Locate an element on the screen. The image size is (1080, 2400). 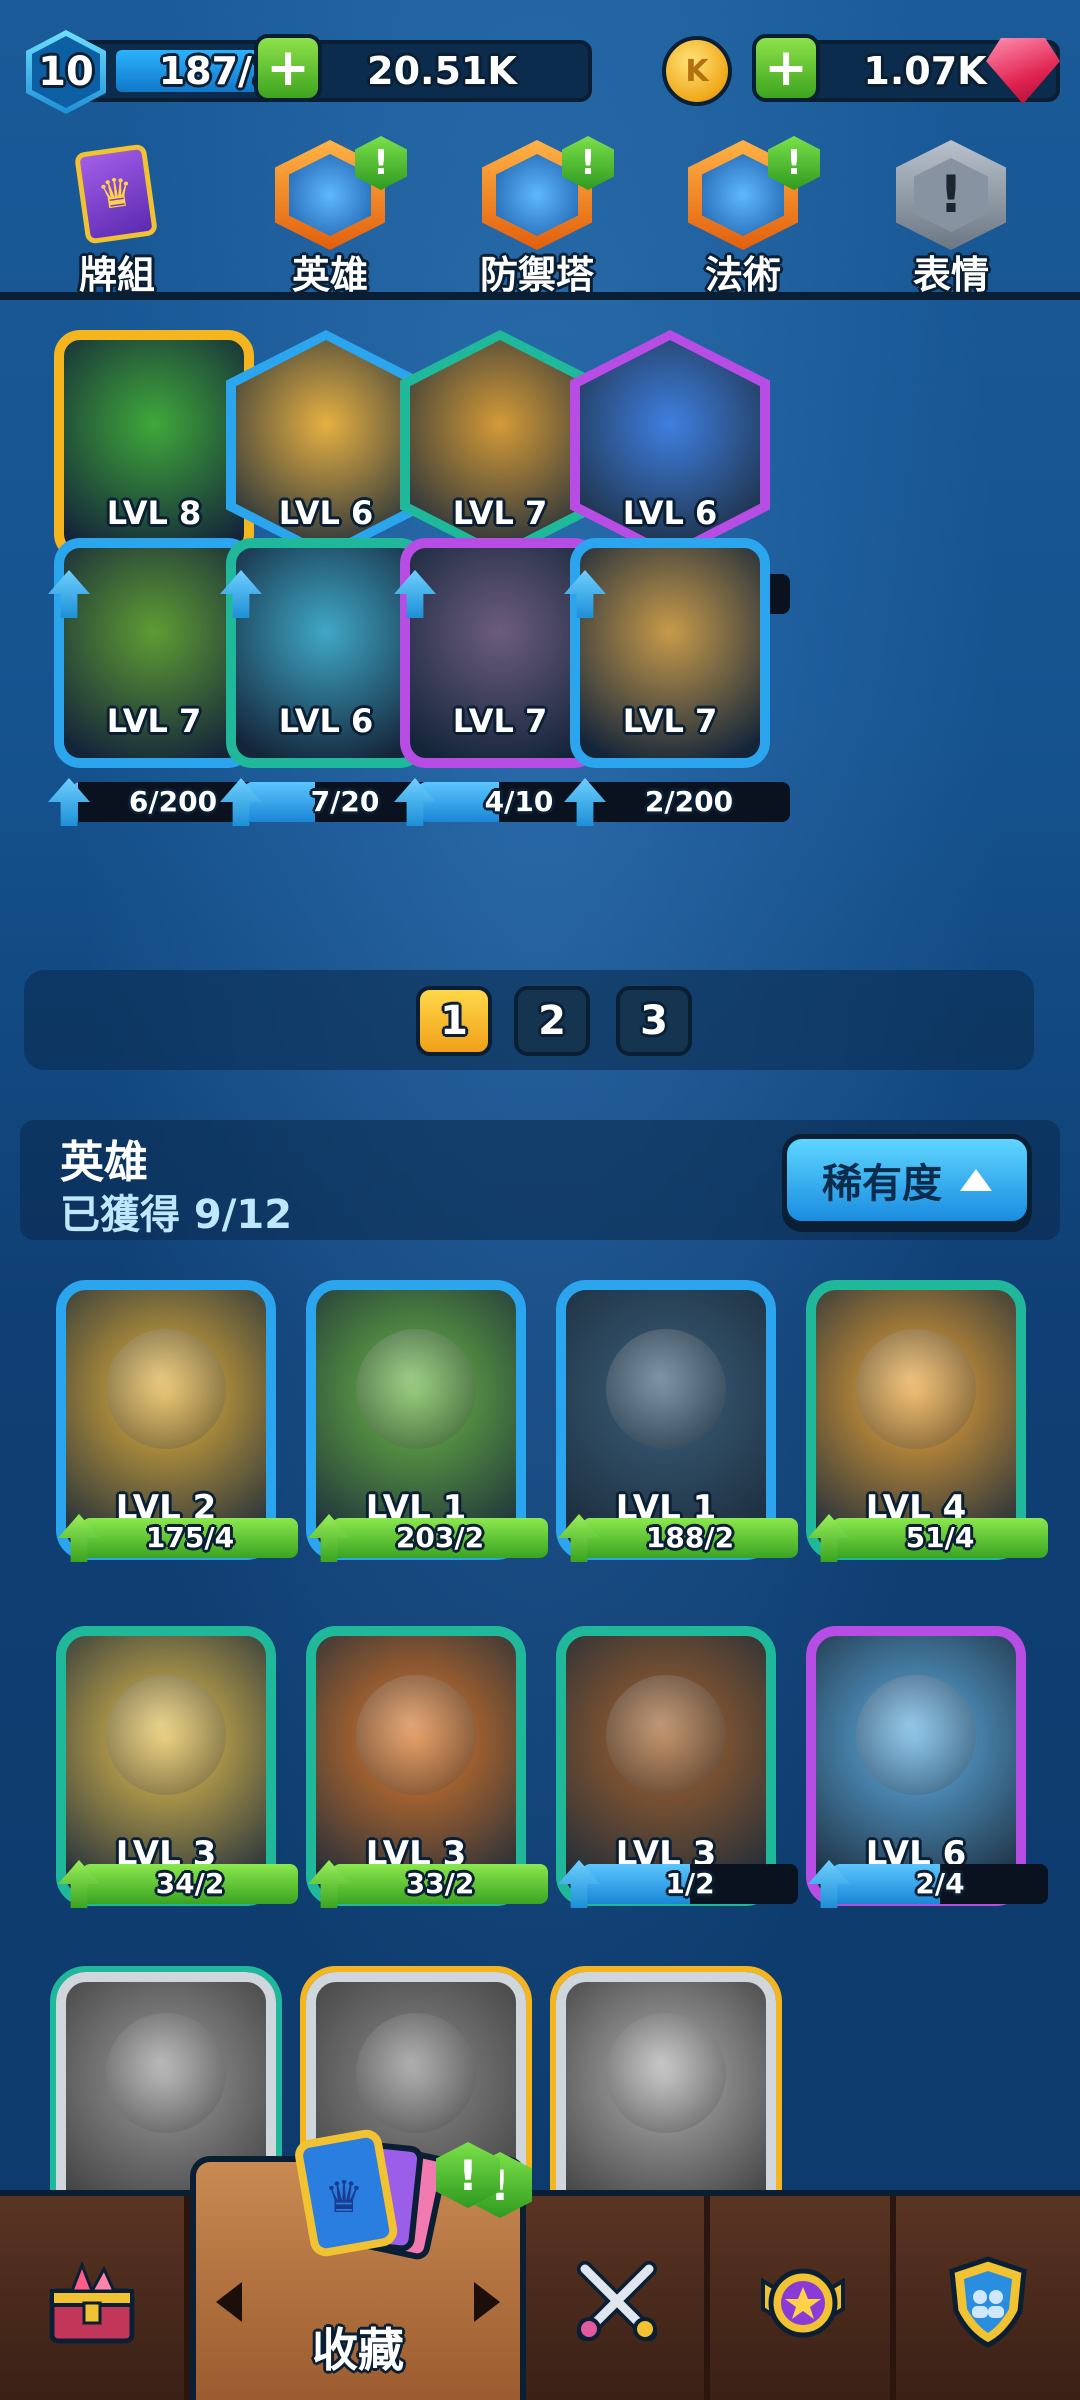
hero-card: LVL 3 34/2 is located at coordinates (177, 1767).